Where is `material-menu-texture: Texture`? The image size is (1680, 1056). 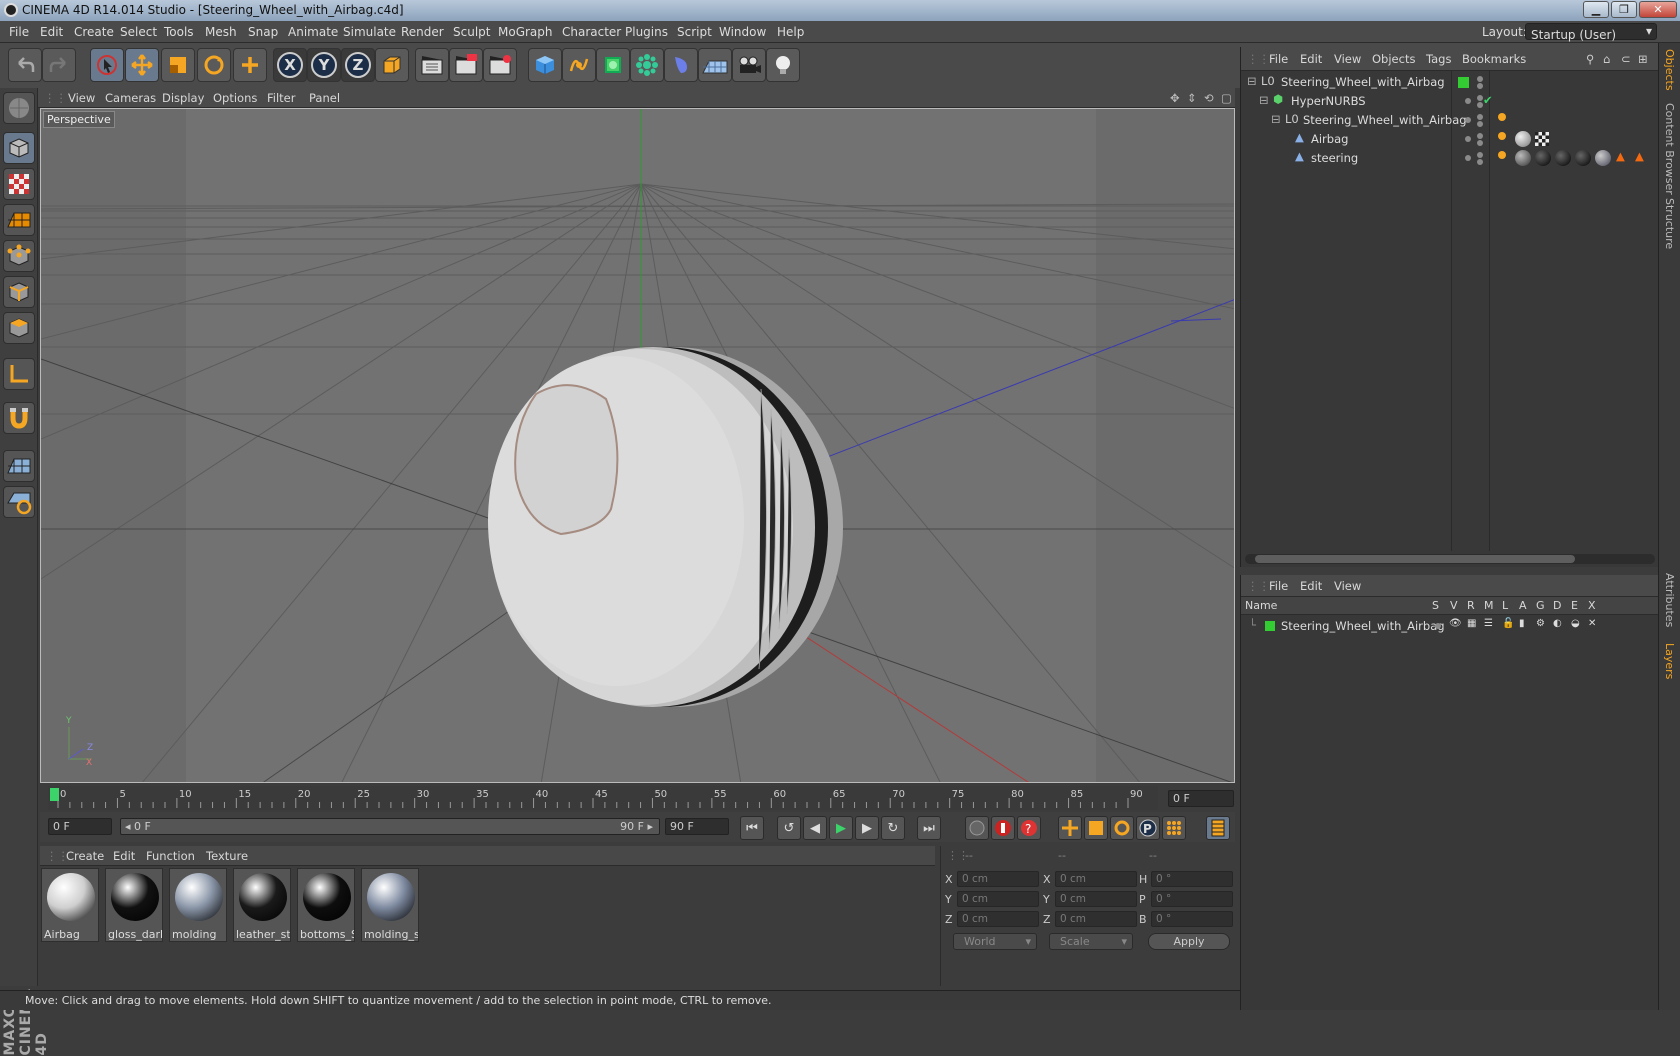 material-menu-texture: Texture is located at coordinates (227, 856).